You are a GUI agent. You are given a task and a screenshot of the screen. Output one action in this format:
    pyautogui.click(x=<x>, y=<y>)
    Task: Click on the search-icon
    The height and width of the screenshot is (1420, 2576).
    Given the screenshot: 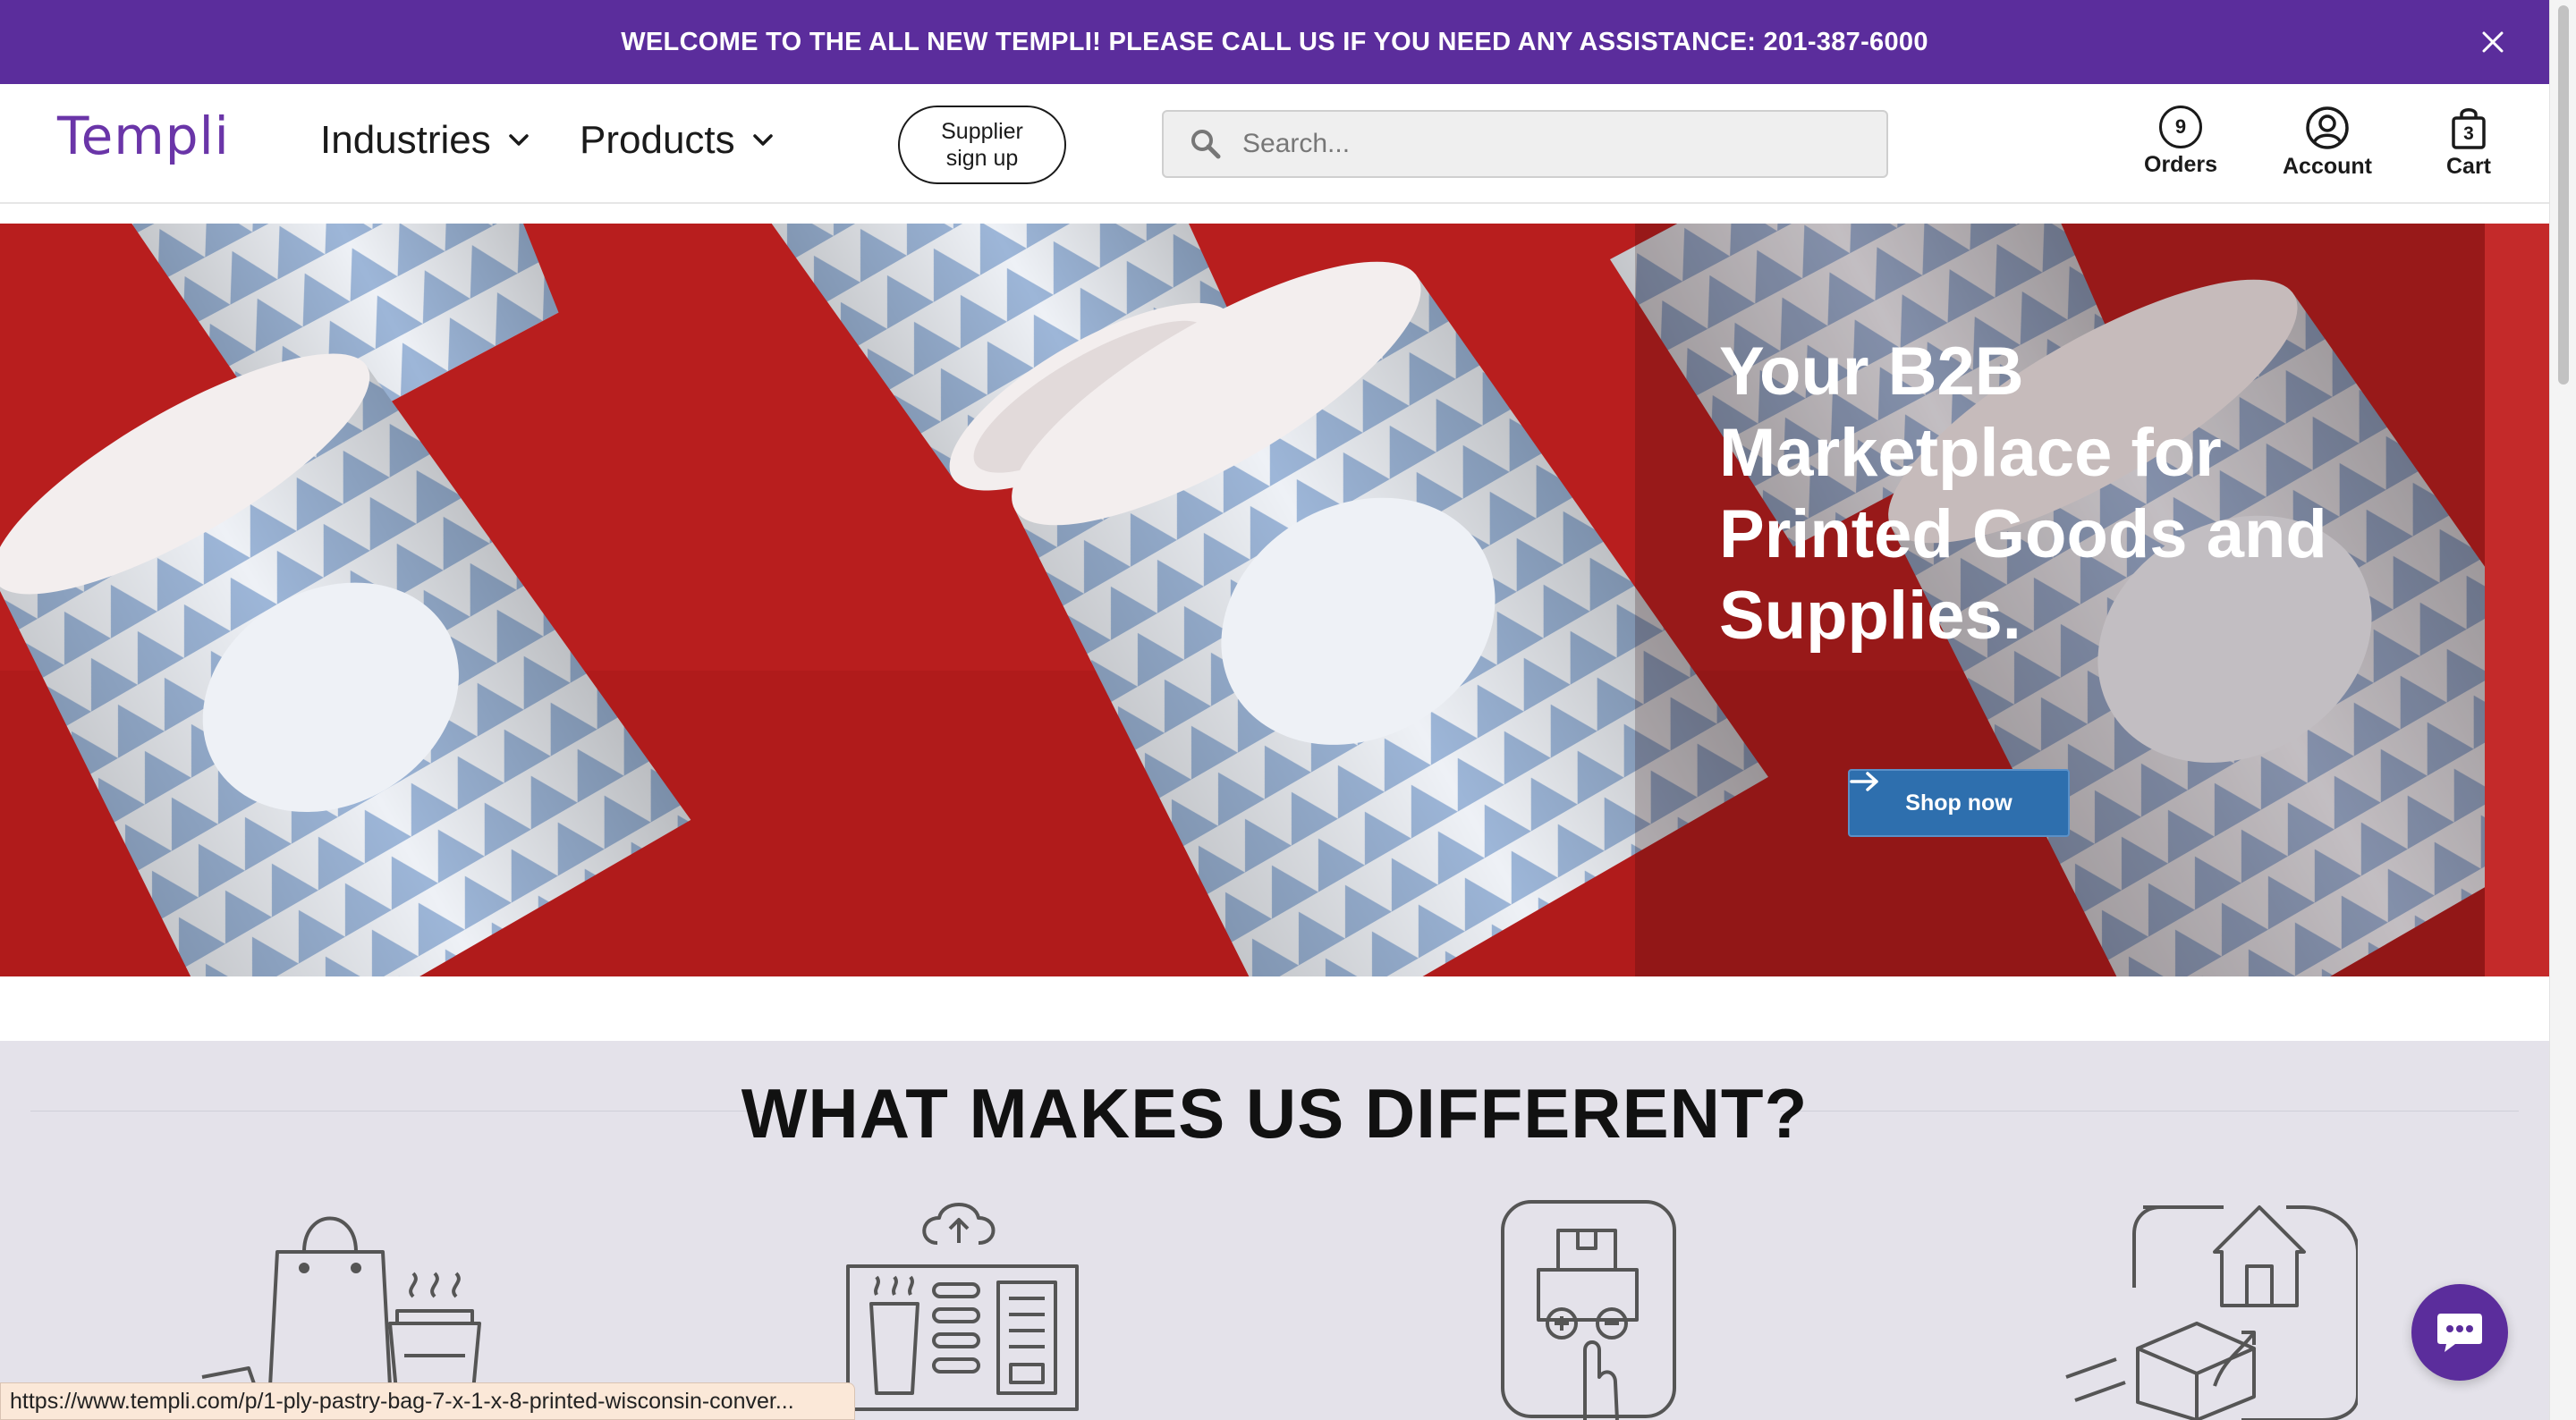 What is the action you would take?
    pyautogui.click(x=1206, y=145)
    